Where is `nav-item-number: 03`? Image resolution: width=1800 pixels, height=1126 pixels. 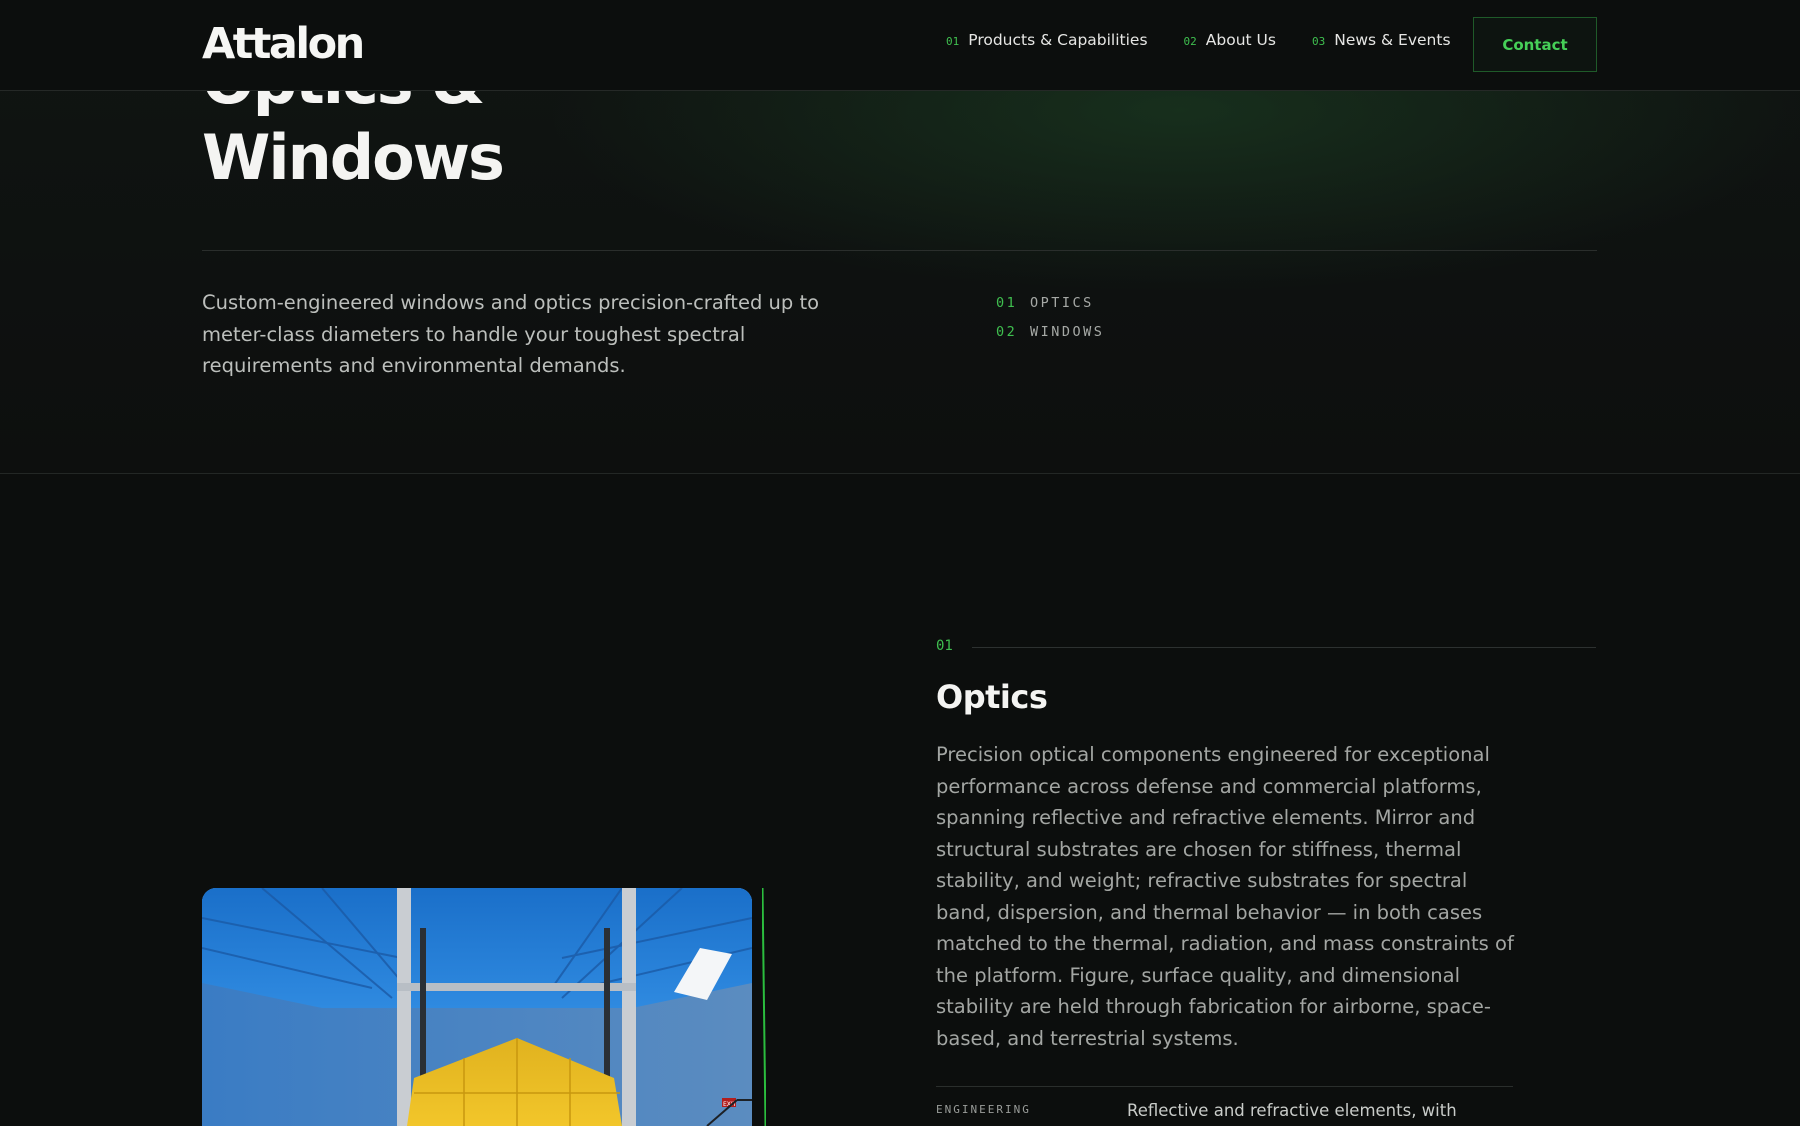
nav-item-number: 03 is located at coordinates (1318, 41).